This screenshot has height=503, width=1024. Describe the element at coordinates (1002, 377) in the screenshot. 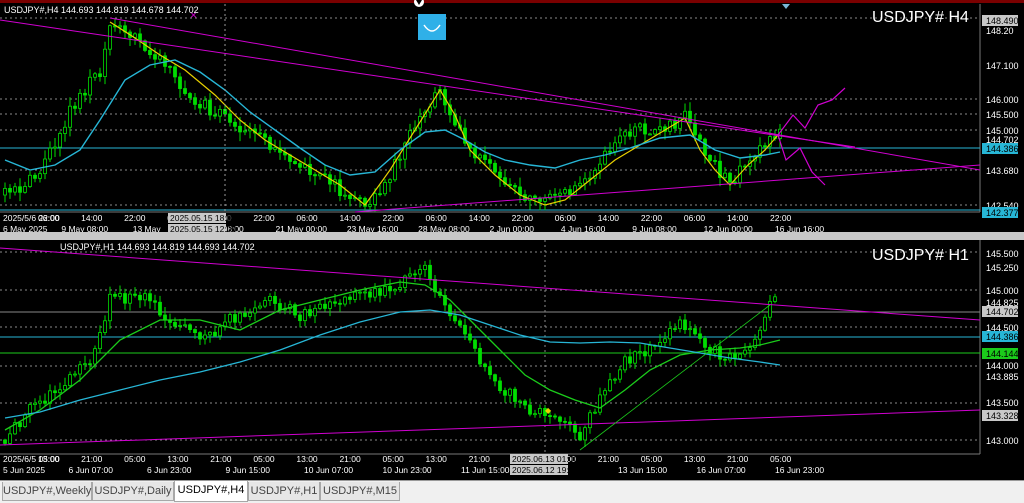

I see `price-axis-label: 143.885` at that location.